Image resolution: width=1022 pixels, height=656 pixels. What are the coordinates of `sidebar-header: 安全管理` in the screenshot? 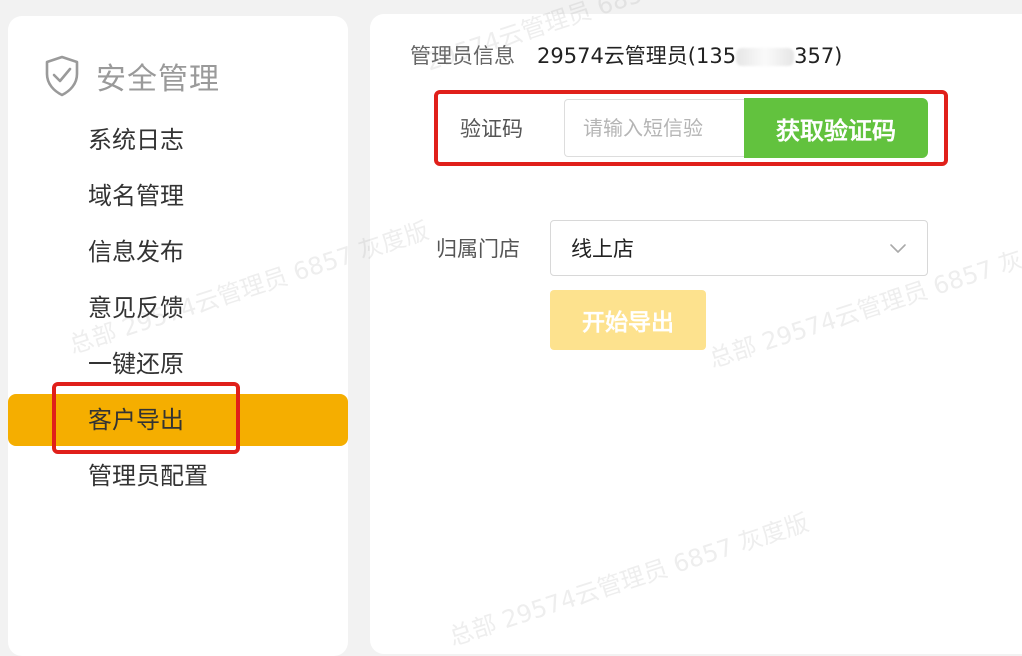 It's located at (131, 76).